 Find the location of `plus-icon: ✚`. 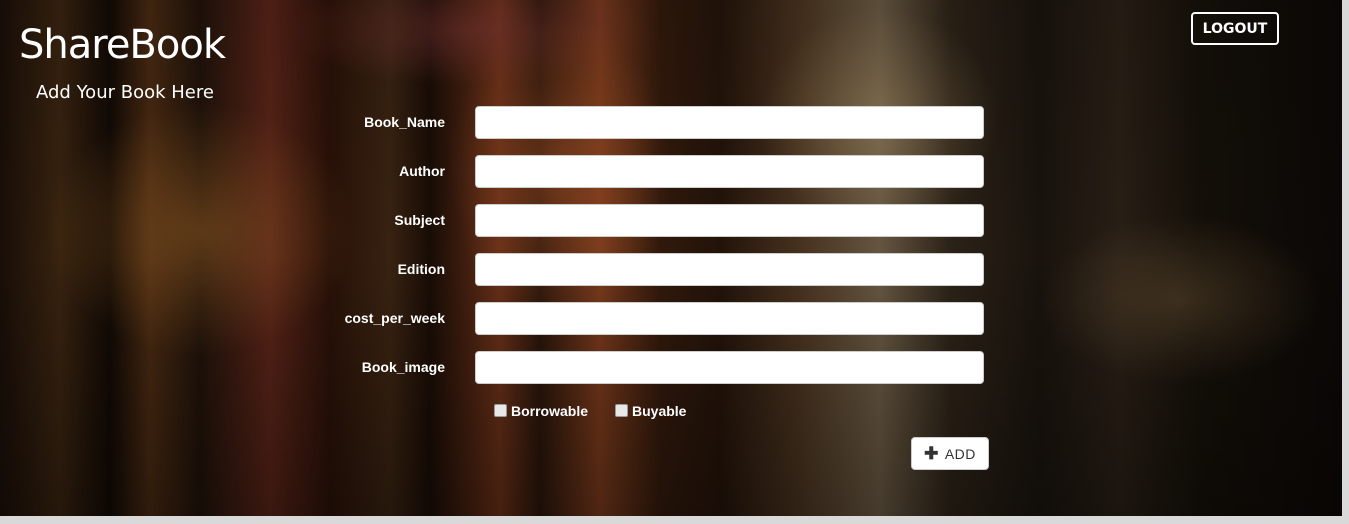

plus-icon: ✚ is located at coordinates (931, 453).